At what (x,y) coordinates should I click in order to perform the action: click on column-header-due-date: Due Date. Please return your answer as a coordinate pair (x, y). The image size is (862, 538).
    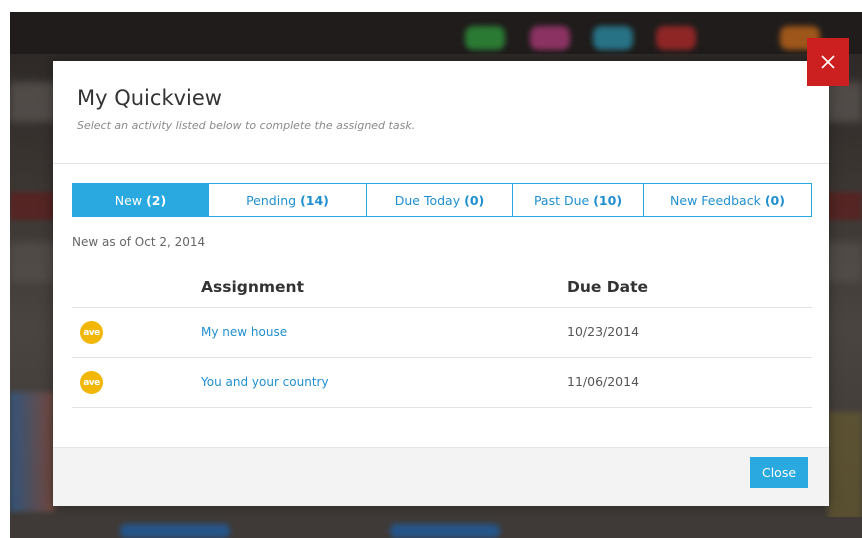
    Looking at the image, I should click on (608, 287).